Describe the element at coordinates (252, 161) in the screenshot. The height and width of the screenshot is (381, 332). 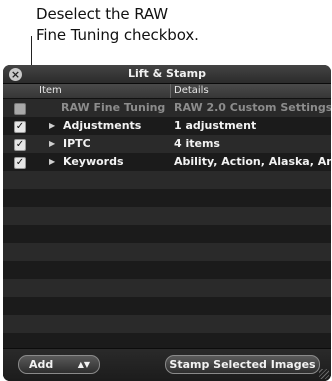
I see `row-details: Ability, Action, Alaska, Am` at that location.